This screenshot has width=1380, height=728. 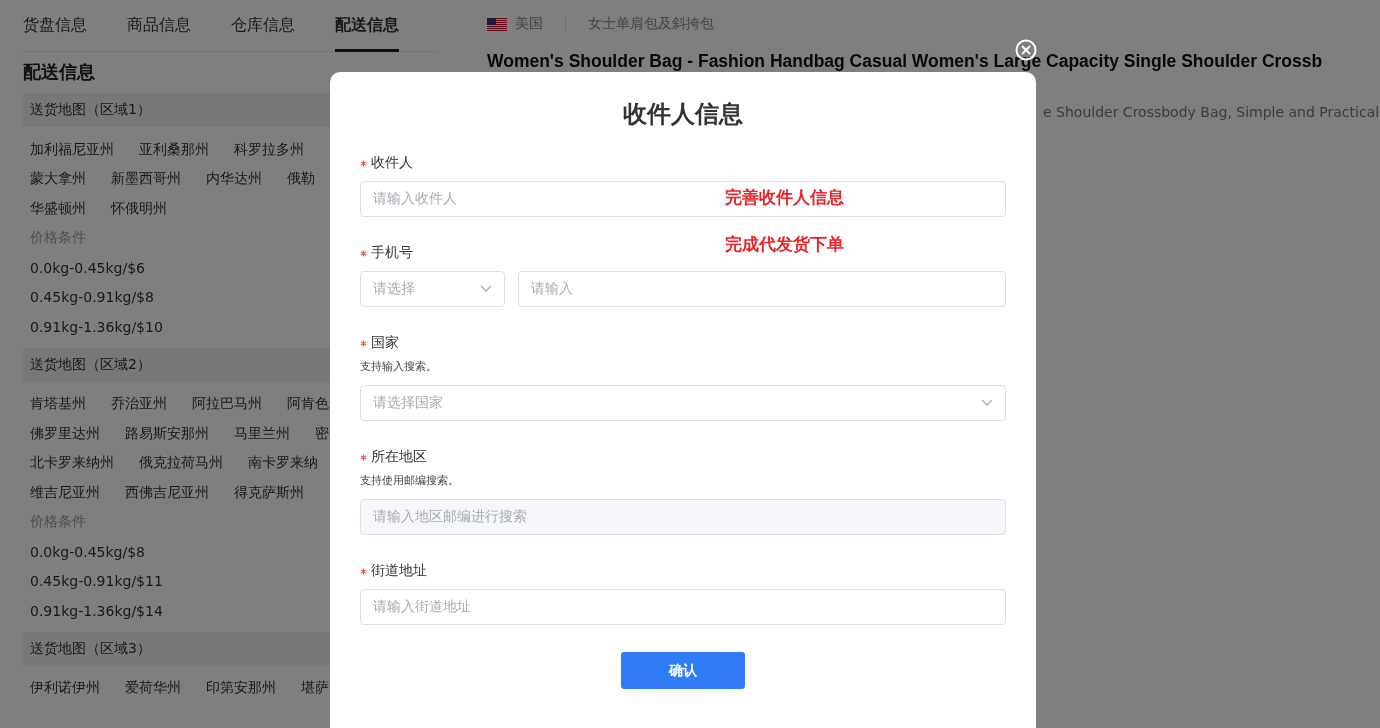 What do you see at coordinates (65, 433) in the screenshot?
I see `state-name: 佛罗里达州` at bounding box center [65, 433].